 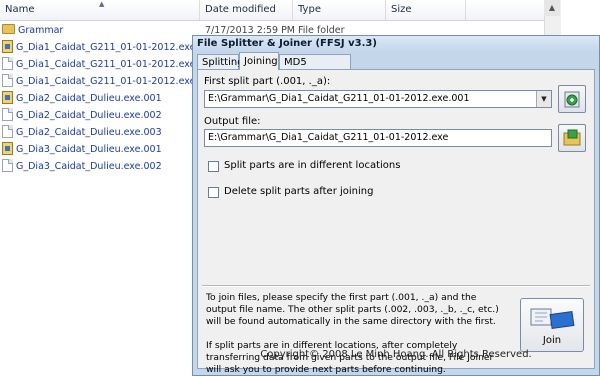 I want to click on join-button-label: Join, so click(x=552, y=340).